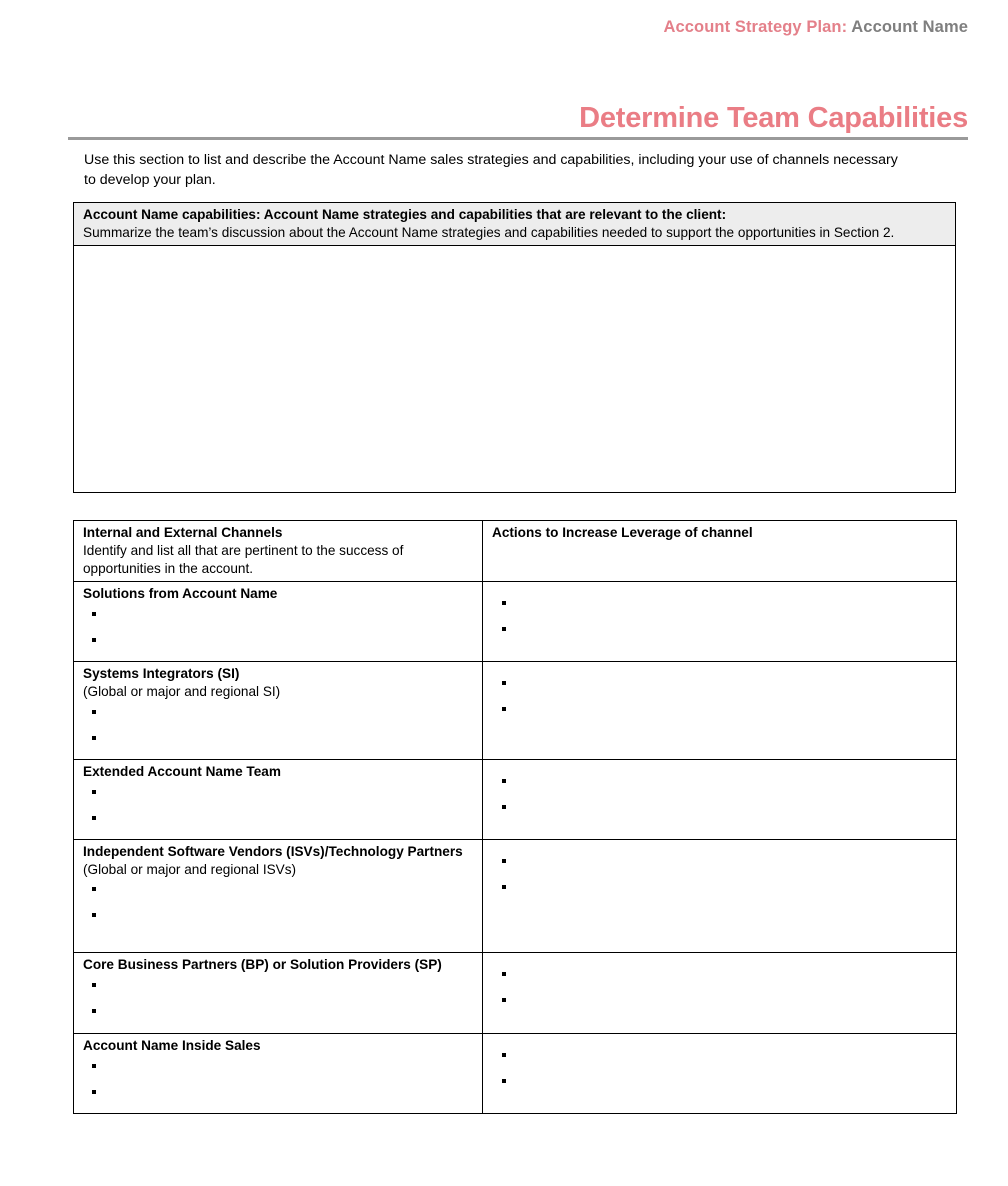 Image resolution: width=1008 pixels, height=1186 pixels. I want to click on table-row: Extended Account Name Team, so click(515, 799).